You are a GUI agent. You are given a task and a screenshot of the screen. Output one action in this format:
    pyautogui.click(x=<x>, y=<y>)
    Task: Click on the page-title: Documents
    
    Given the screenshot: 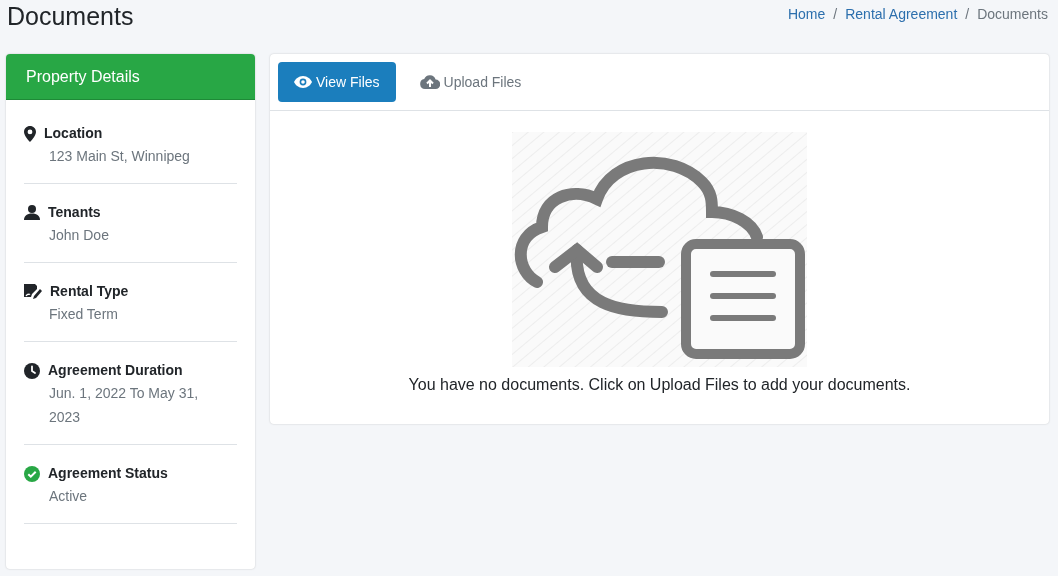 What is the action you would take?
    pyautogui.click(x=70, y=16)
    